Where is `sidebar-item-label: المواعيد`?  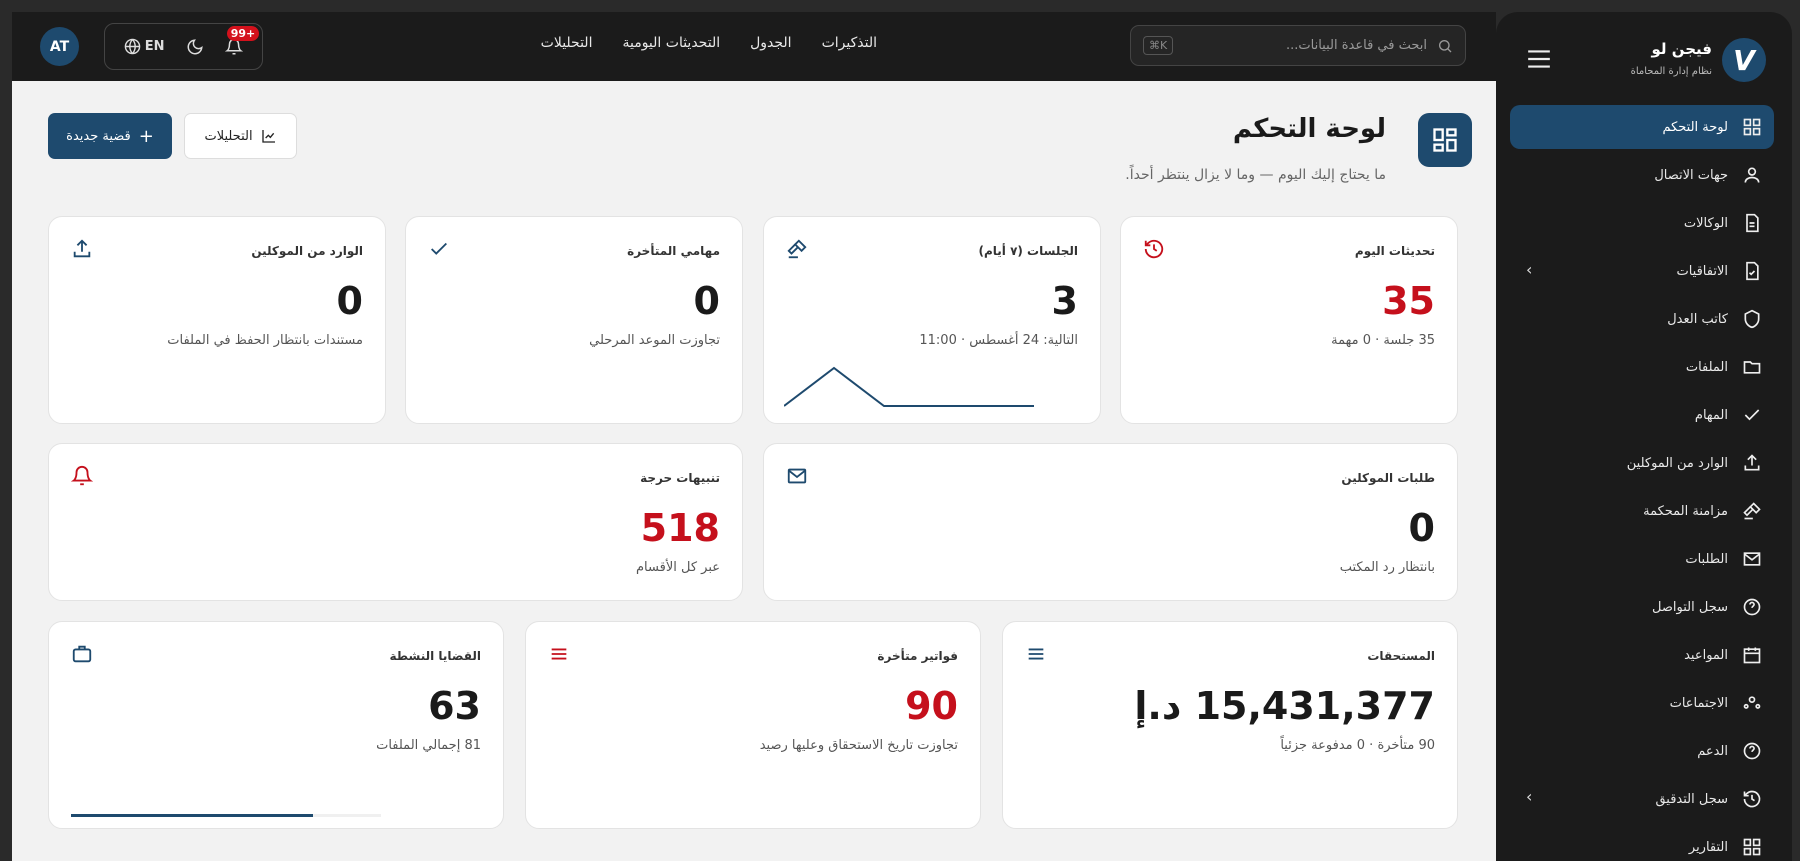
sidebar-item-label: المواعيد is located at coordinates (1706, 655).